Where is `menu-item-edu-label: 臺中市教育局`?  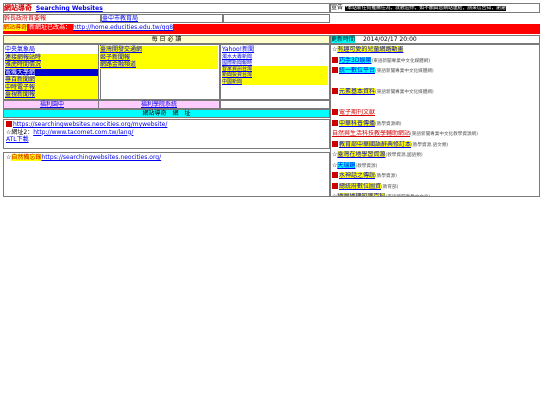 menu-item-edu-label: 臺中市教育局 is located at coordinates (120, 18).